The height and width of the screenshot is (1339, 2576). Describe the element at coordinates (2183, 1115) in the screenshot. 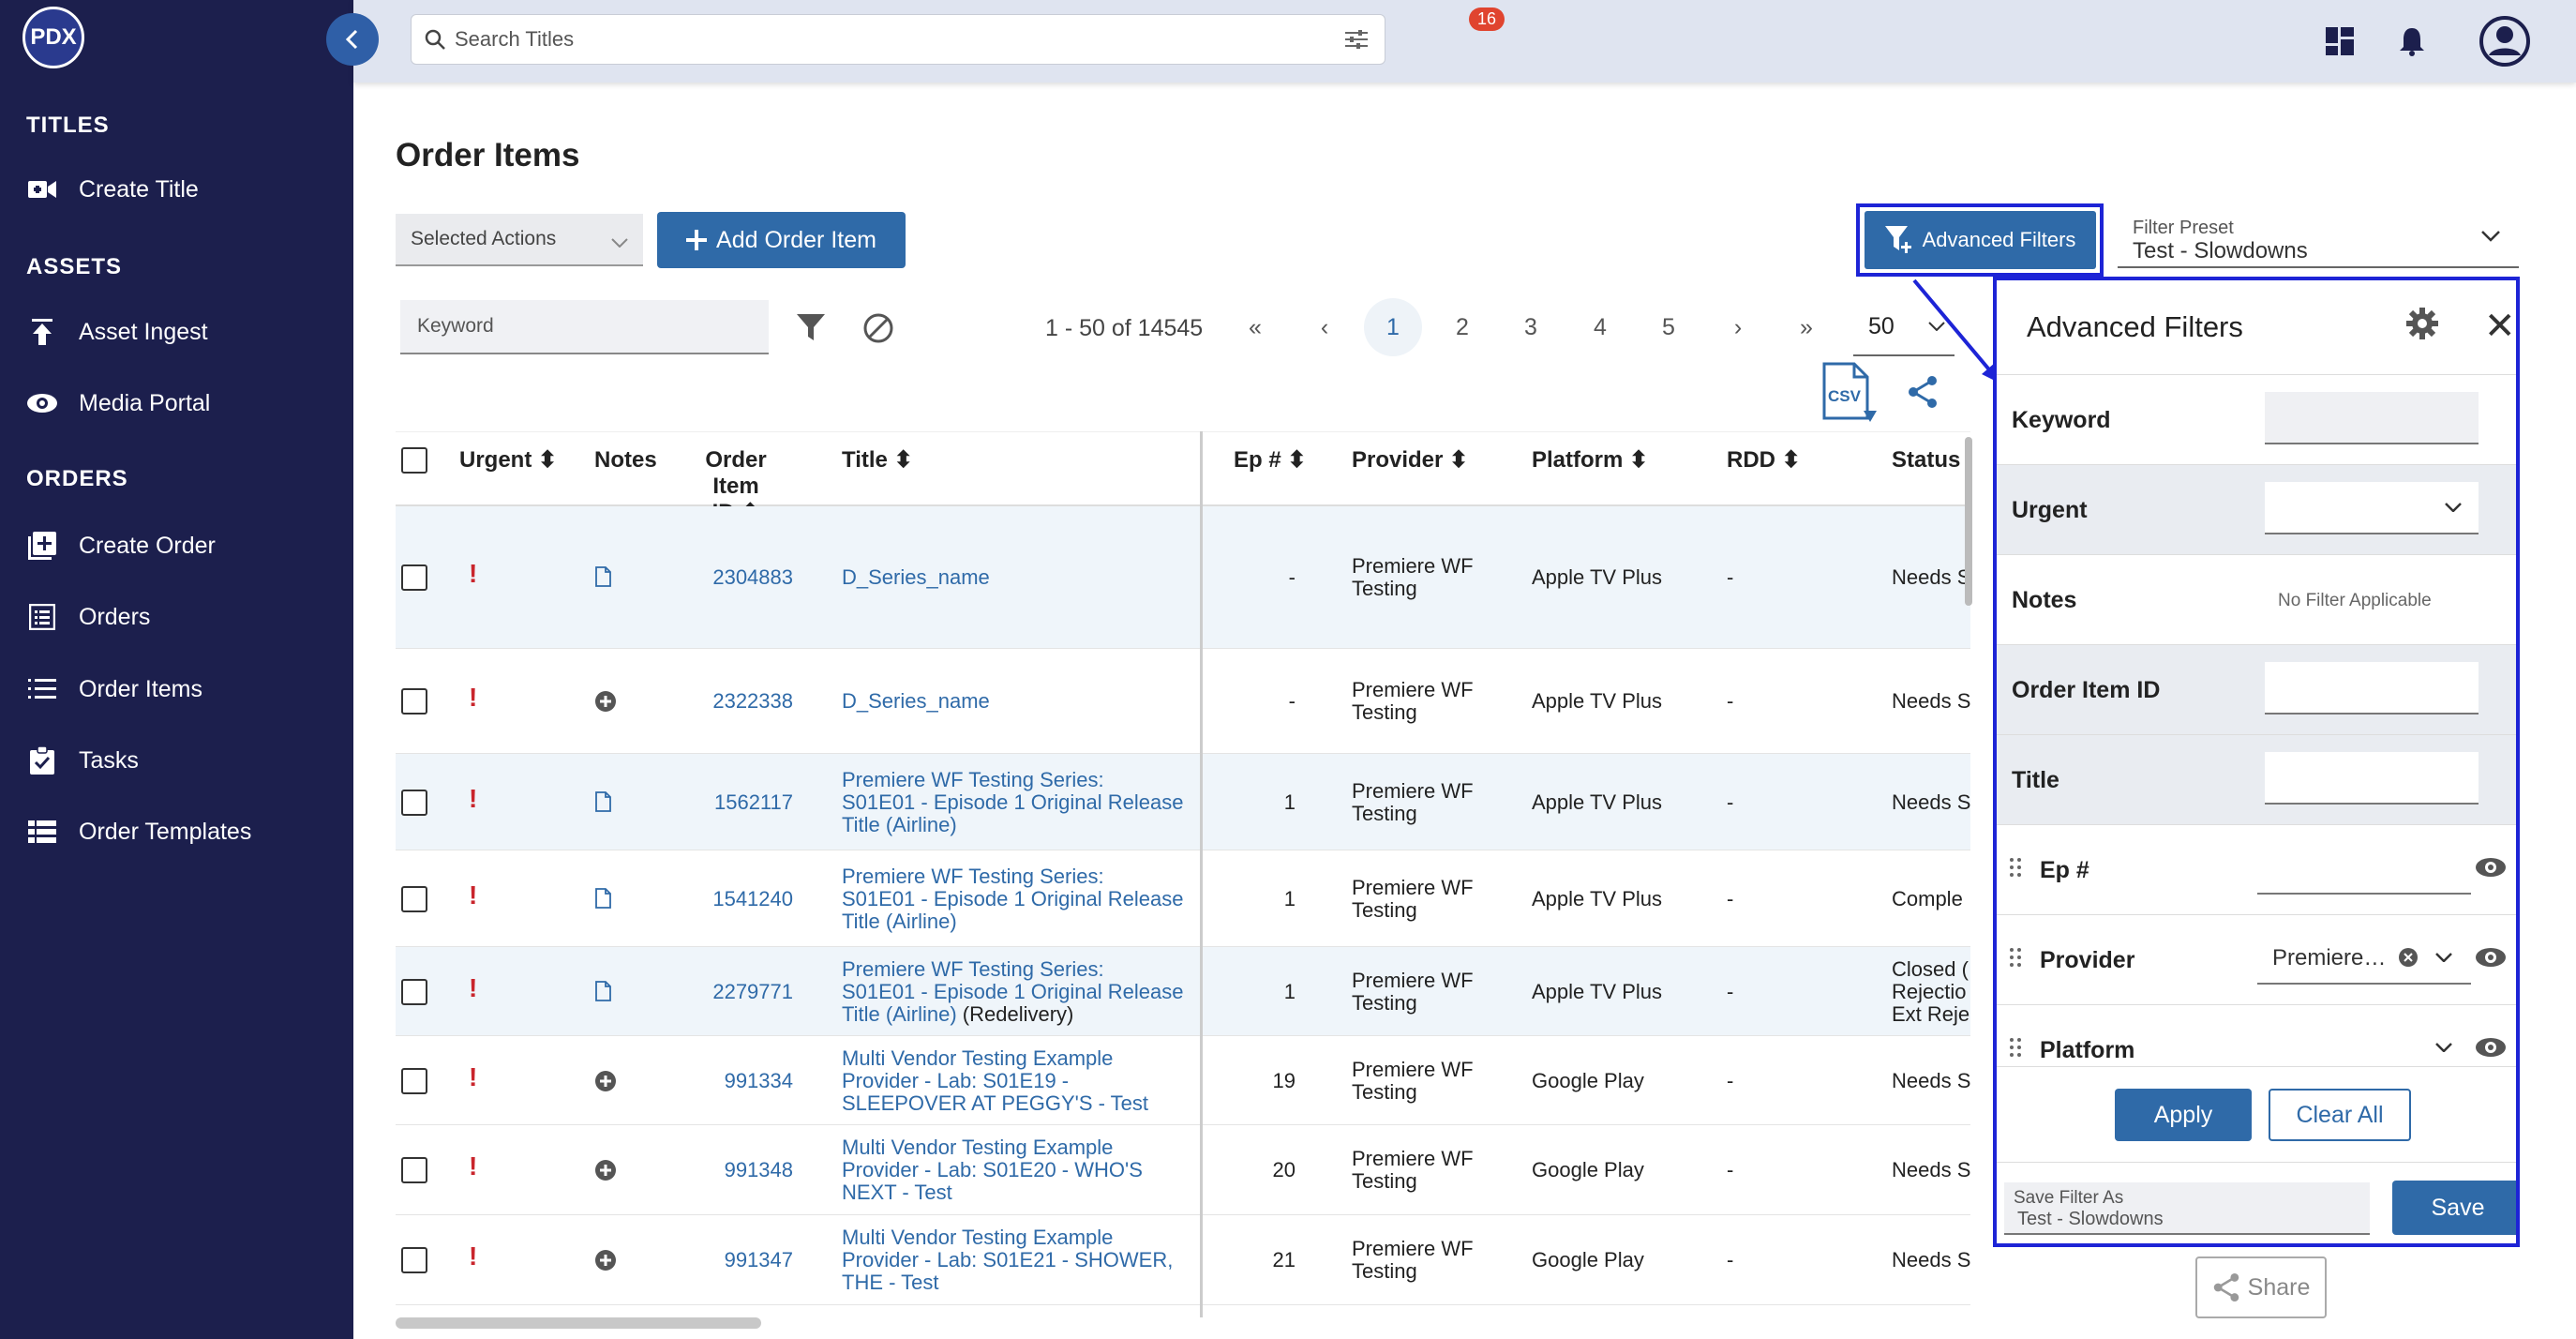

I see `apply-button: Apply` at that location.